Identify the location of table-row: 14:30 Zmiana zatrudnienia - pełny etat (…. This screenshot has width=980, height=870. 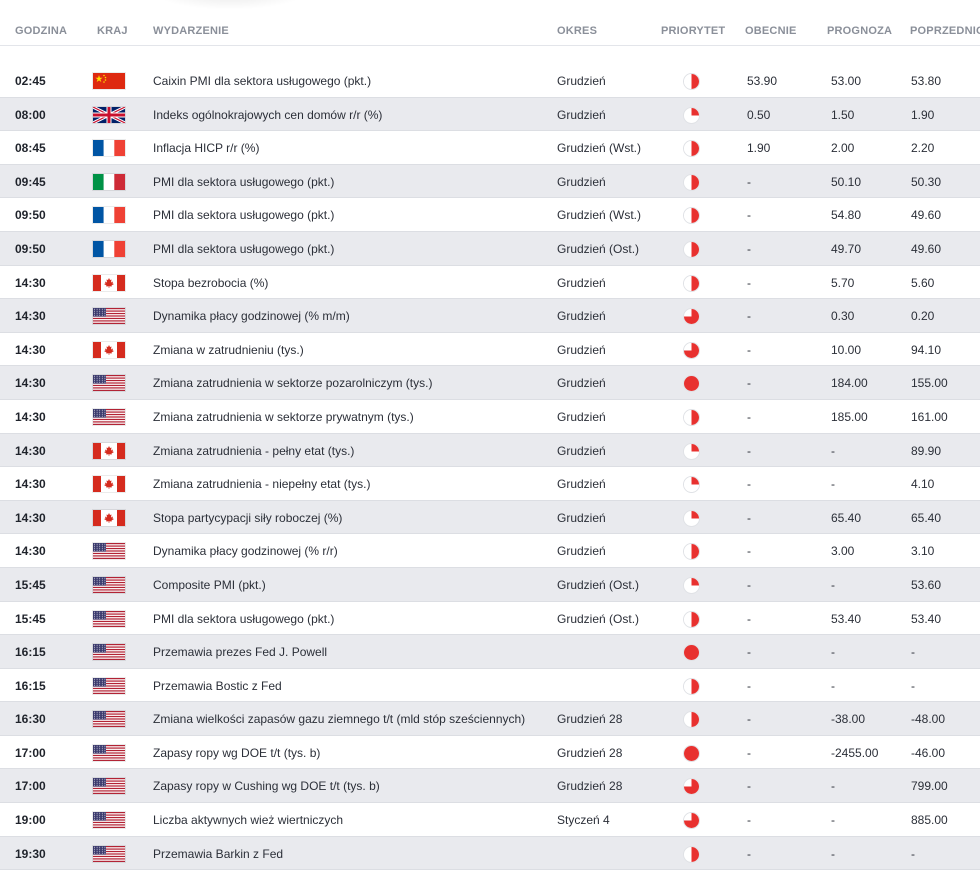
(490, 450).